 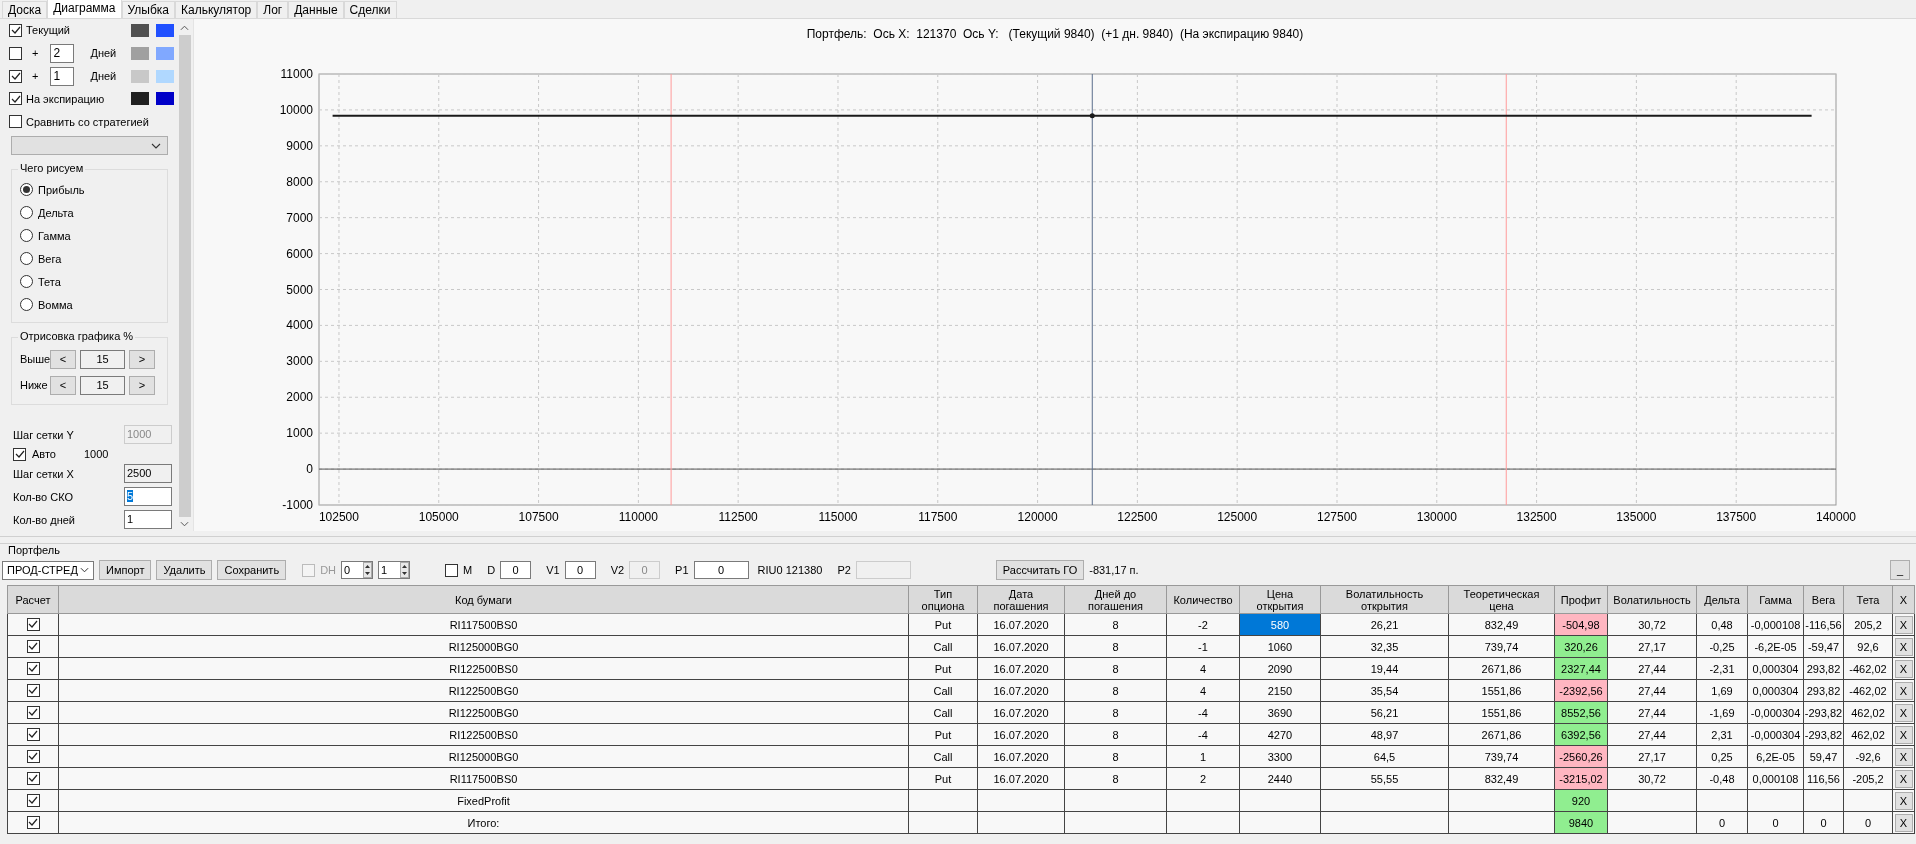 I want to click on axis-label: 102500, so click(x=338, y=517).